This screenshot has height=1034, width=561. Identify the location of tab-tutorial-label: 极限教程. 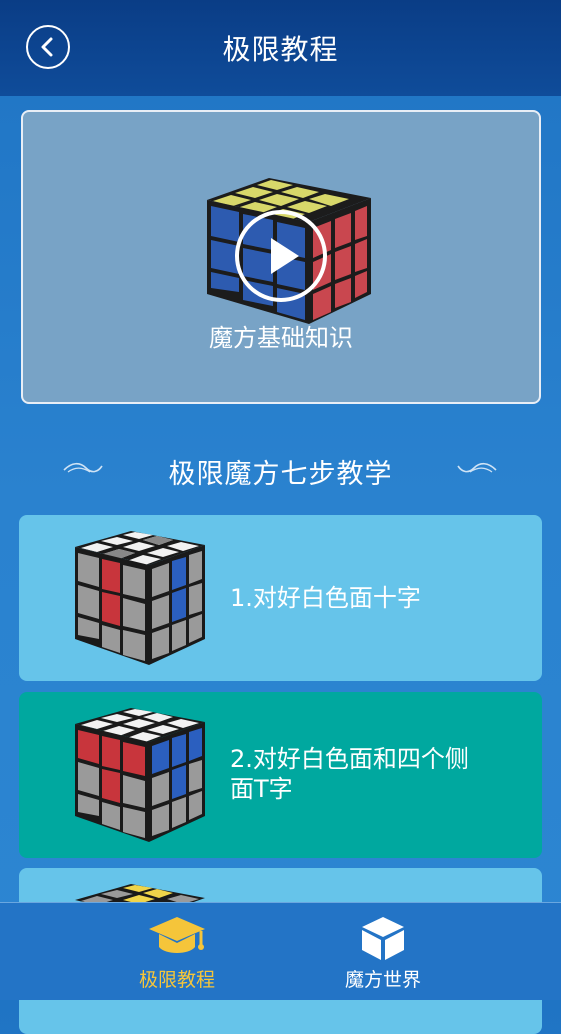
(176, 980).